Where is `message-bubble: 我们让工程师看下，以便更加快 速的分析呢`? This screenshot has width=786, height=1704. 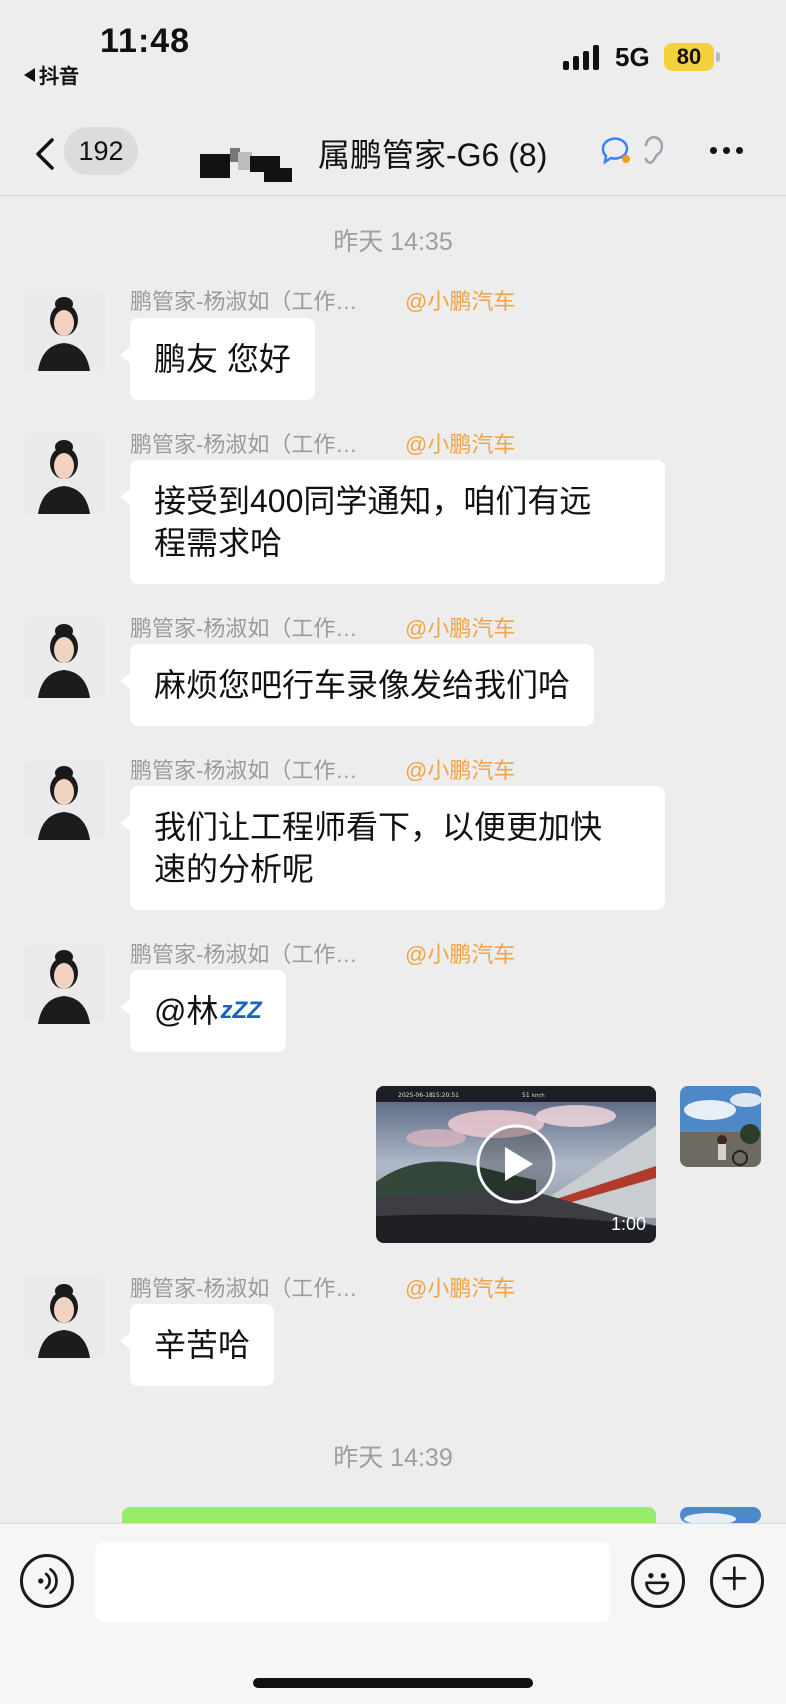
message-bubble: 我们让工程师看下，以便更加快 速的分析呢 is located at coordinates (392, 848).